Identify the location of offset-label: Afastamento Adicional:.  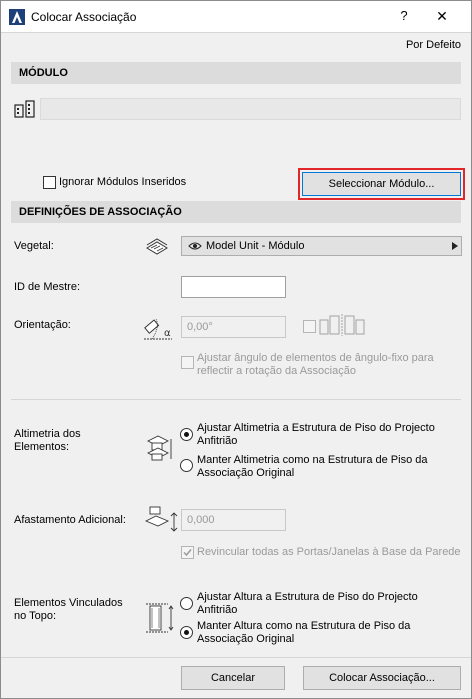
(70, 520).